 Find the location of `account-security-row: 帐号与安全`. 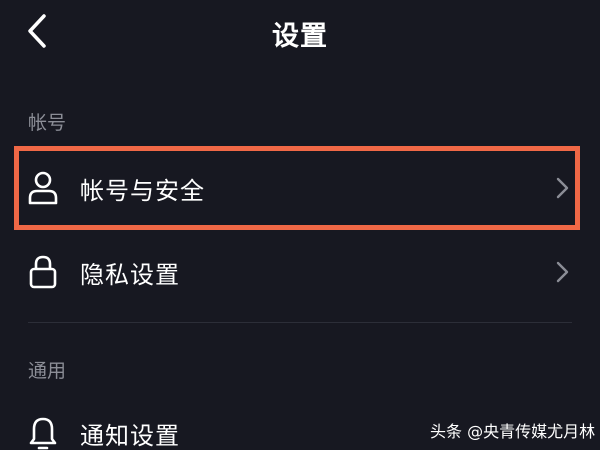

account-security-row: 帐号与安全 is located at coordinates (300, 188).